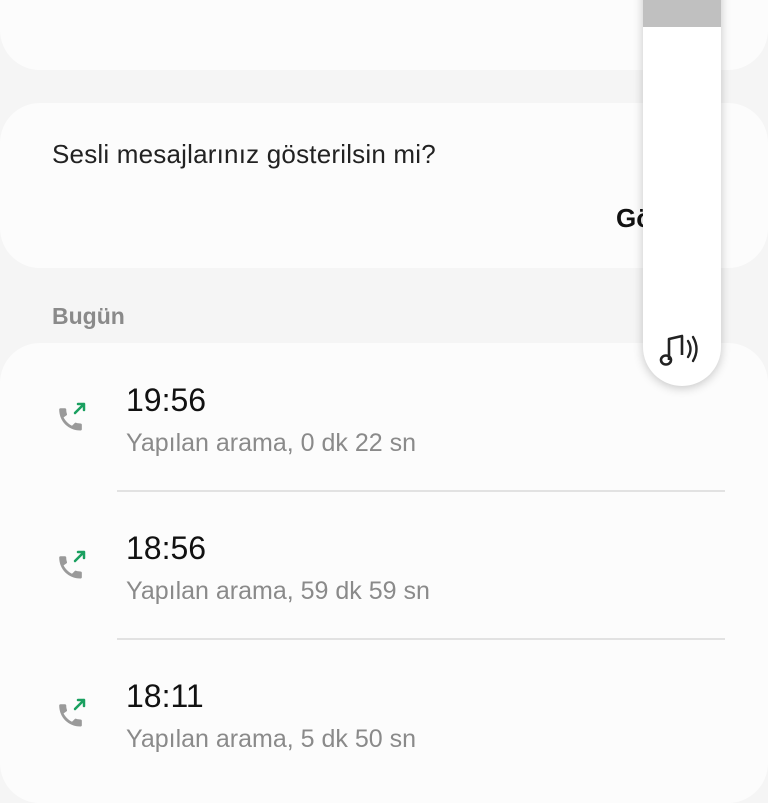 Image resolution: width=768 pixels, height=803 pixels. I want to click on call-time: 18:56, so click(166, 548).